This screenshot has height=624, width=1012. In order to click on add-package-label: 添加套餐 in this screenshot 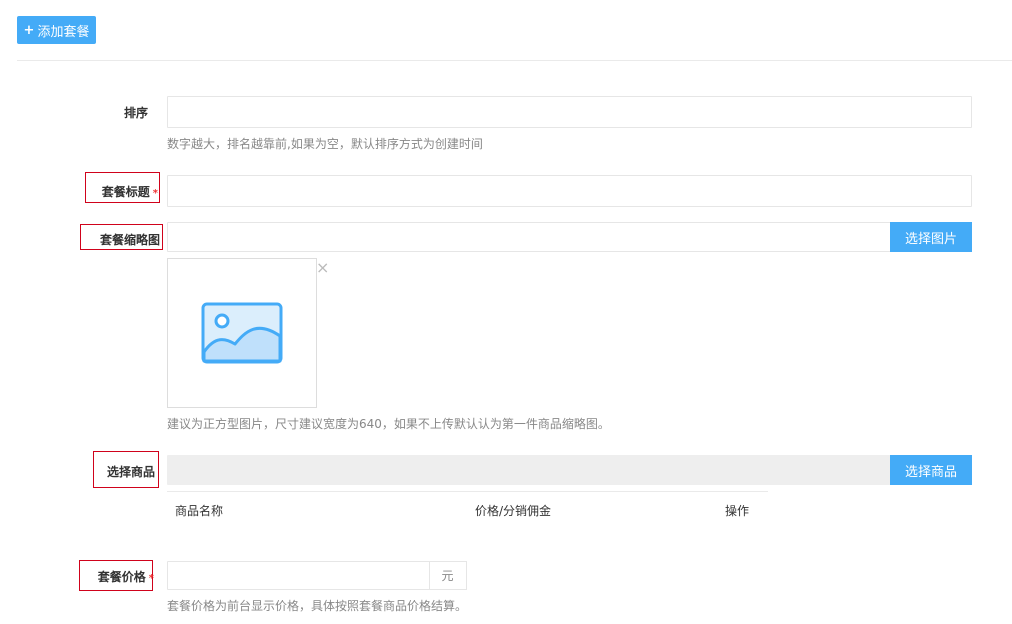, I will do `click(63, 32)`.